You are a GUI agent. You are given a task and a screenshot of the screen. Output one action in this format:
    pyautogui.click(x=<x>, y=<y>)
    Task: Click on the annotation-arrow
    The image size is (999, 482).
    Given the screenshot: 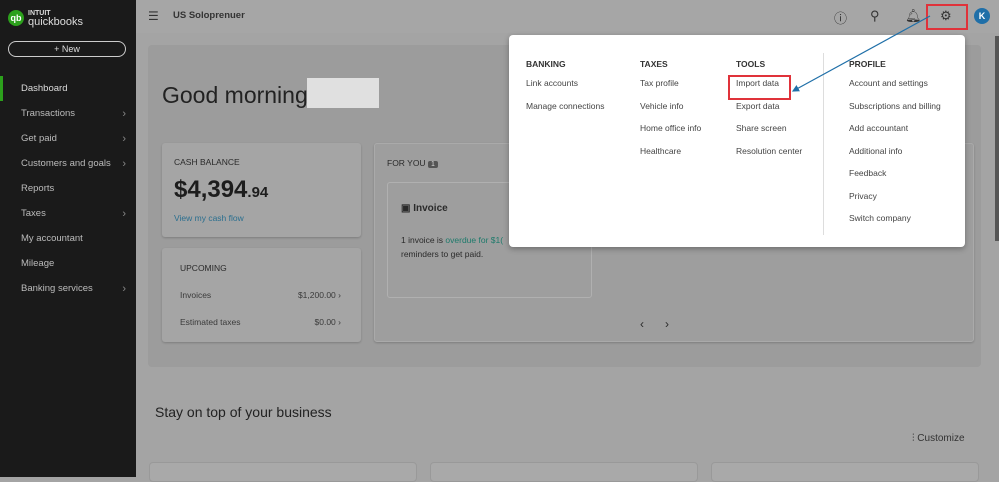 What is the action you would take?
    pyautogui.click(x=861, y=53)
    